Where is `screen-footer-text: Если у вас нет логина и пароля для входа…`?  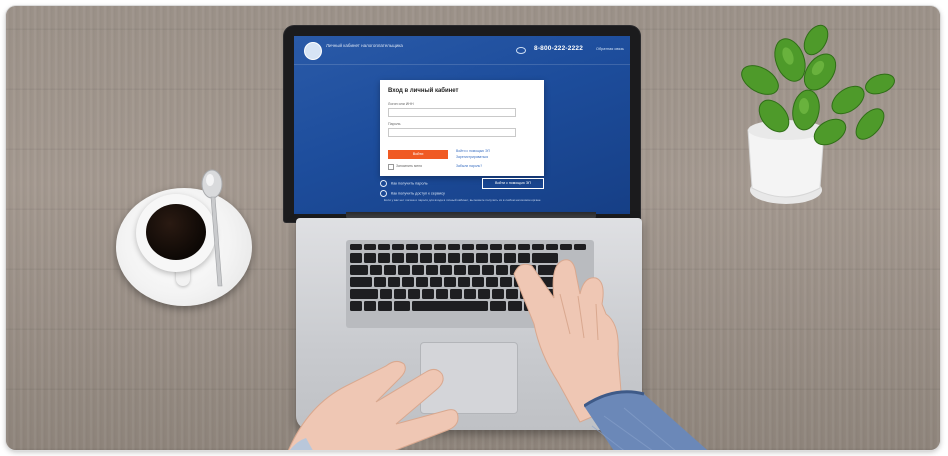
screen-footer-text: Если у вас нет логина и пароля для входа… is located at coordinates (462, 200).